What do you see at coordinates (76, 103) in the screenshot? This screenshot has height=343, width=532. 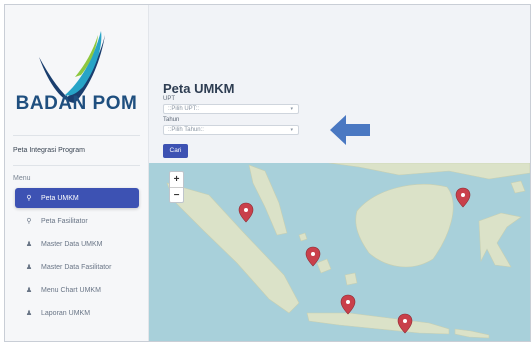 I see `brand-name: BADAN POM` at bounding box center [76, 103].